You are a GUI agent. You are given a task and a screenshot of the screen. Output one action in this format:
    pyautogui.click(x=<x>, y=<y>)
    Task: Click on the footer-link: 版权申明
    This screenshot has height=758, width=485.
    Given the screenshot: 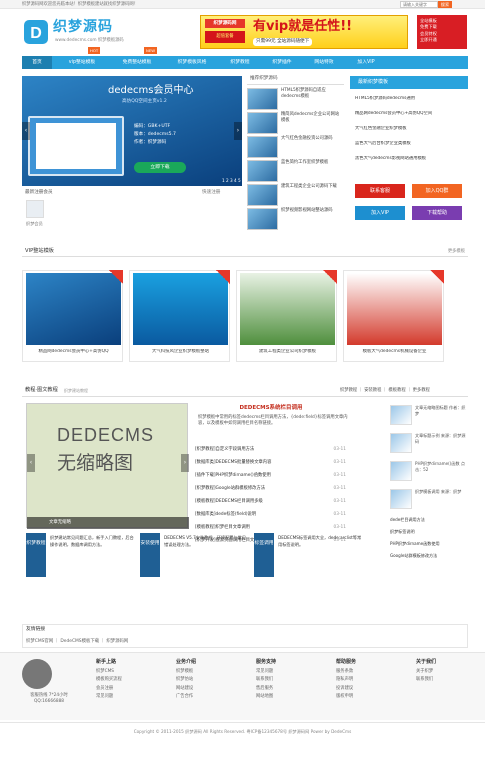 What is the action you would take?
    pyautogui.click(x=367, y=697)
    